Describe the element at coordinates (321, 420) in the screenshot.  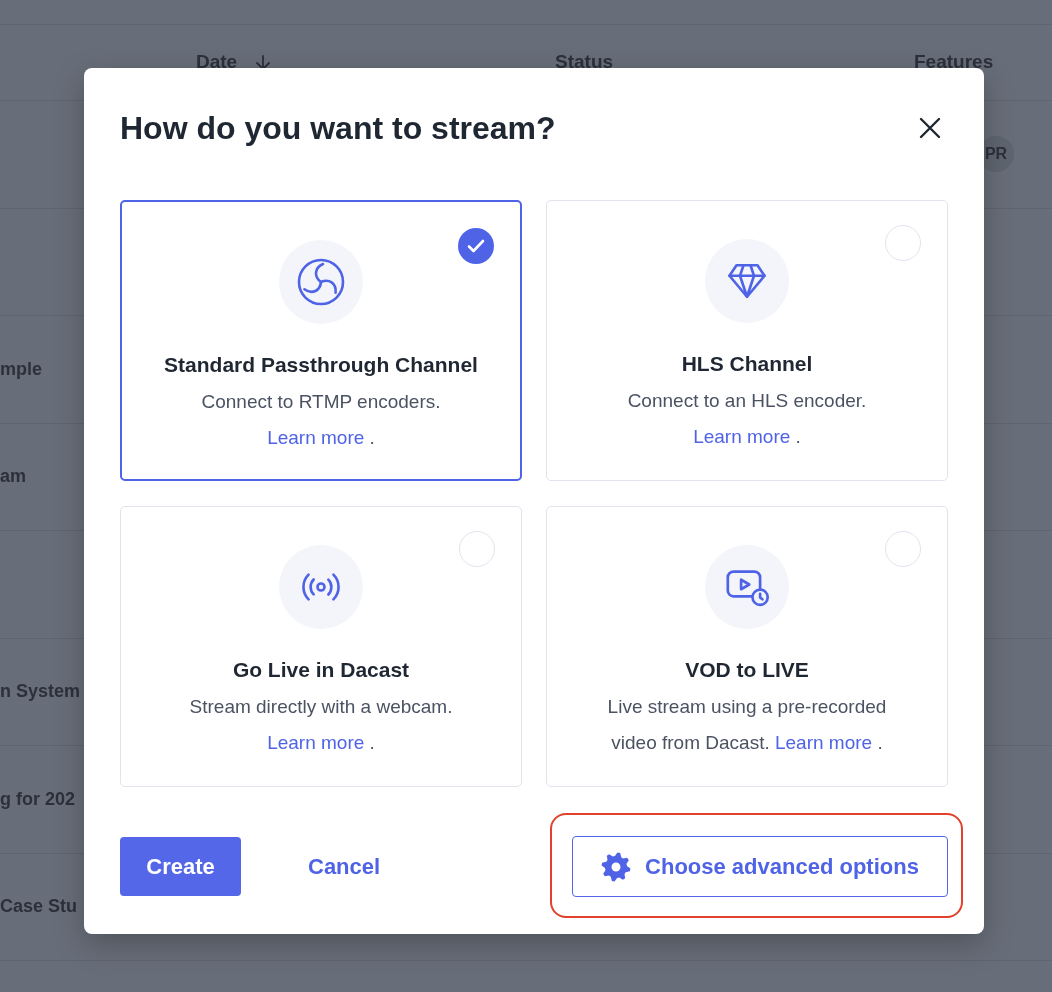
I see `option-description: Connect to RTMP encoders. Learn more .` at that location.